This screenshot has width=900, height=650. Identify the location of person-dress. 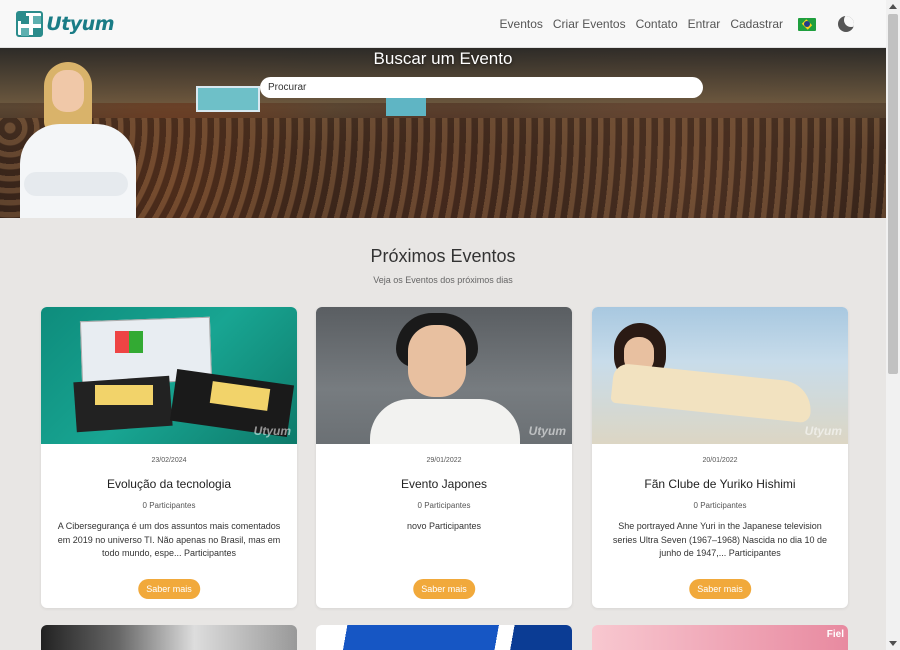
(712, 393).